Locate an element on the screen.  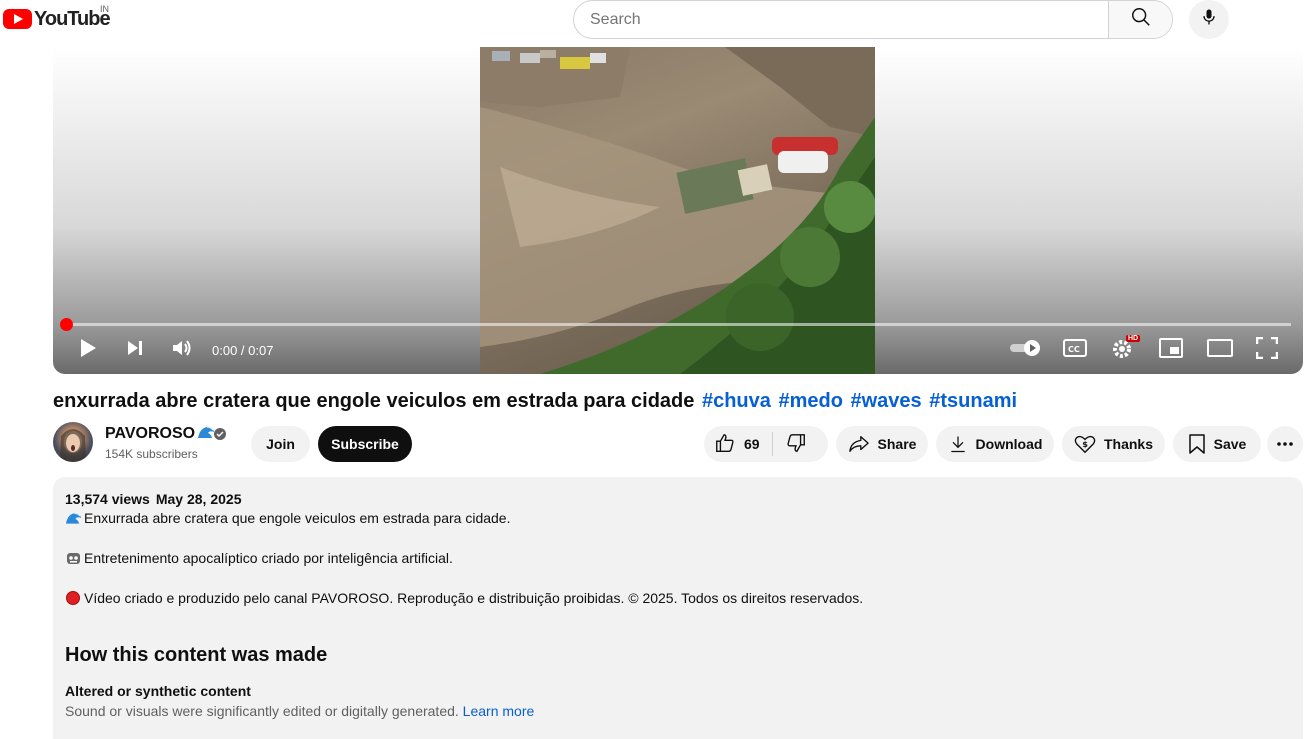
share-icon is located at coordinates (859, 444).